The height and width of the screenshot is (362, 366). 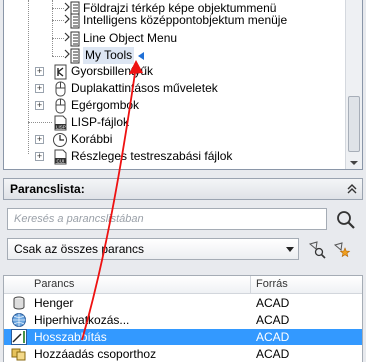 I want to click on tree-item-label: Korábbi, so click(x=92, y=139).